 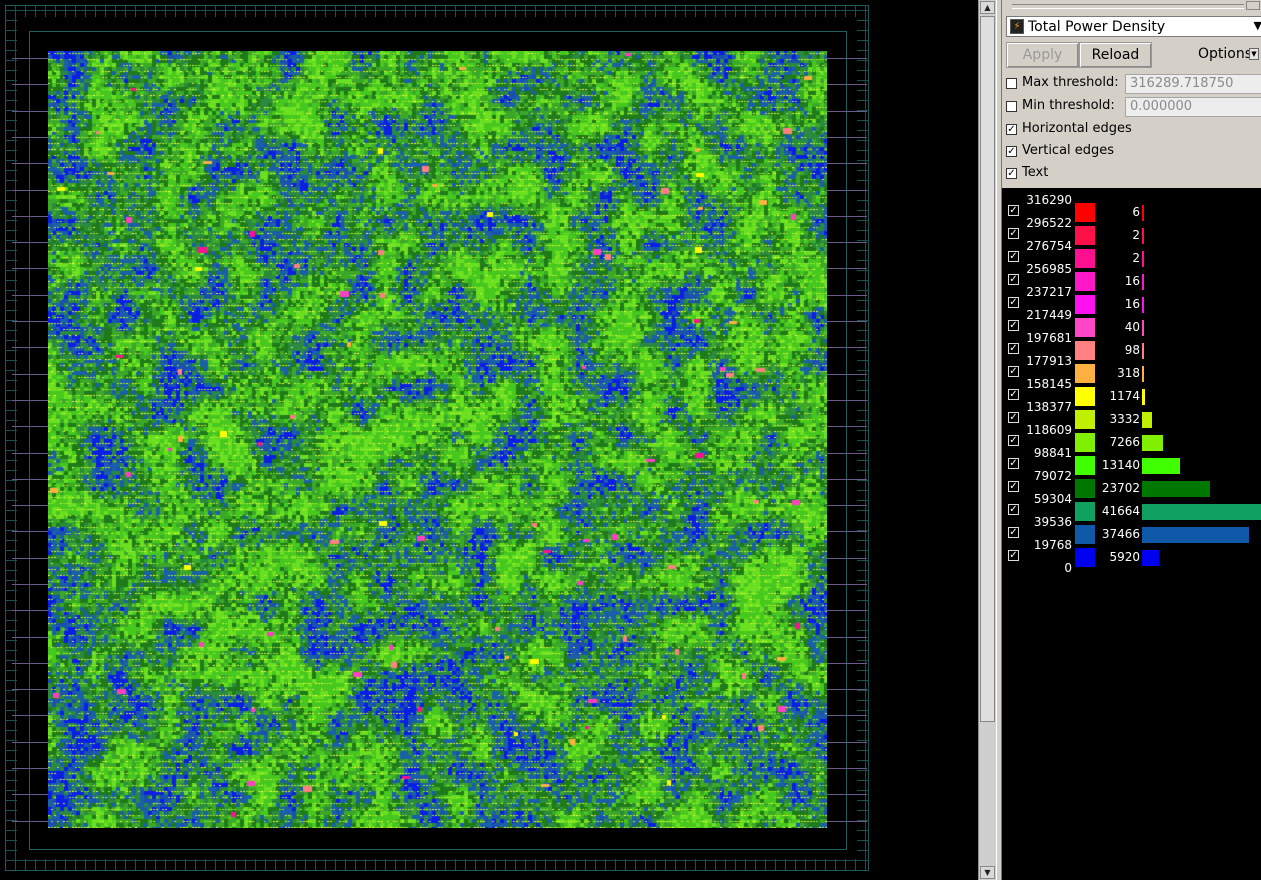 I want to click on legend-bin-count: 13140, so click(x=1120, y=465).